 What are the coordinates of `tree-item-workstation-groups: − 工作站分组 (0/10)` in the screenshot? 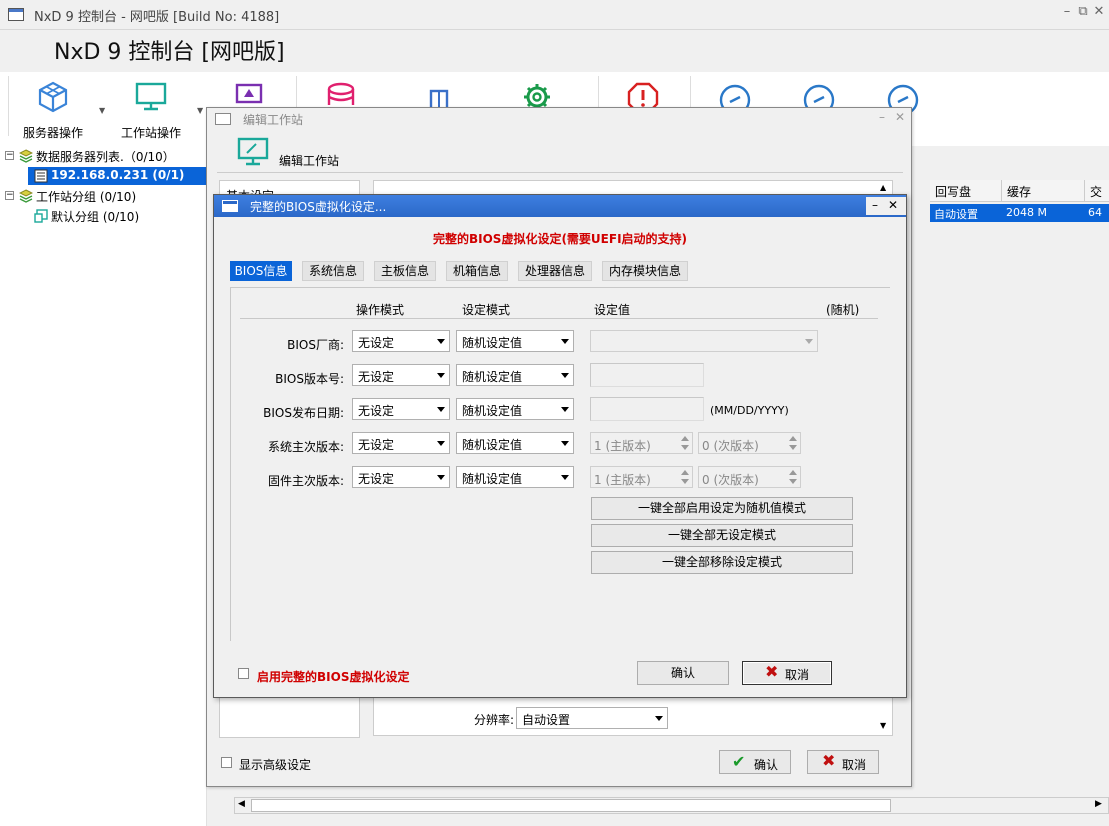 It's located at (103, 196).